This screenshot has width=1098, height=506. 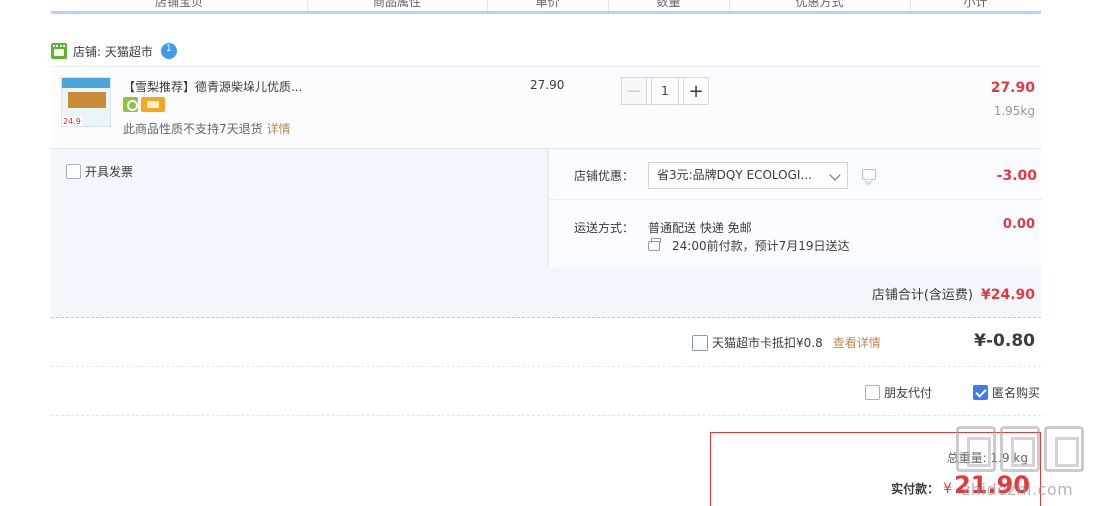 I want to click on col-shop-items: 店铺宝贝, so click(x=178, y=4).